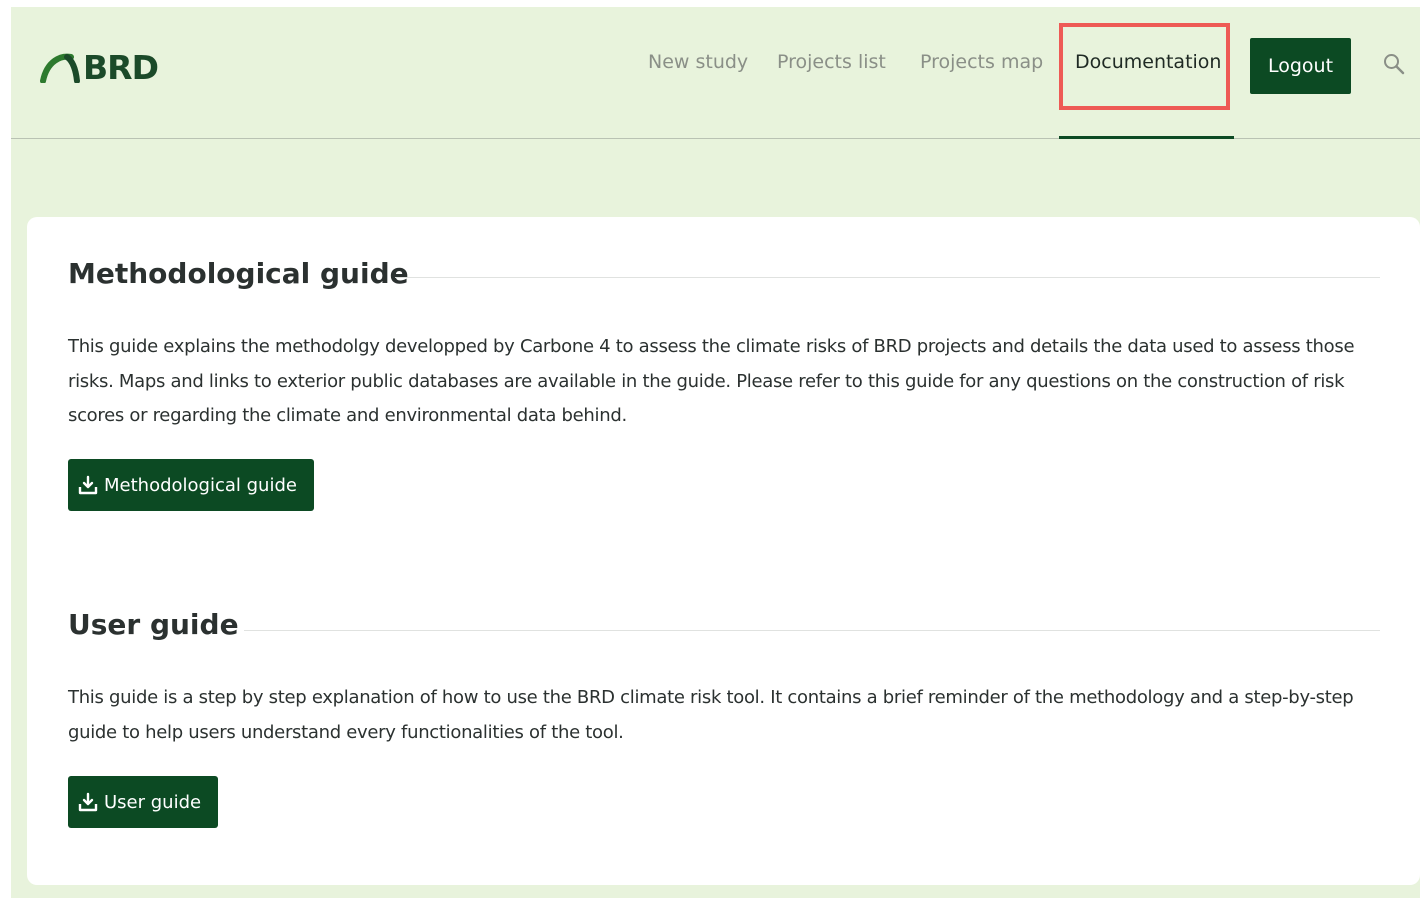 The width and height of the screenshot is (1420, 898). What do you see at coordinates (1394, 66) in the screenshot?
I see `search-icon` at bounding box center [1394, 66].